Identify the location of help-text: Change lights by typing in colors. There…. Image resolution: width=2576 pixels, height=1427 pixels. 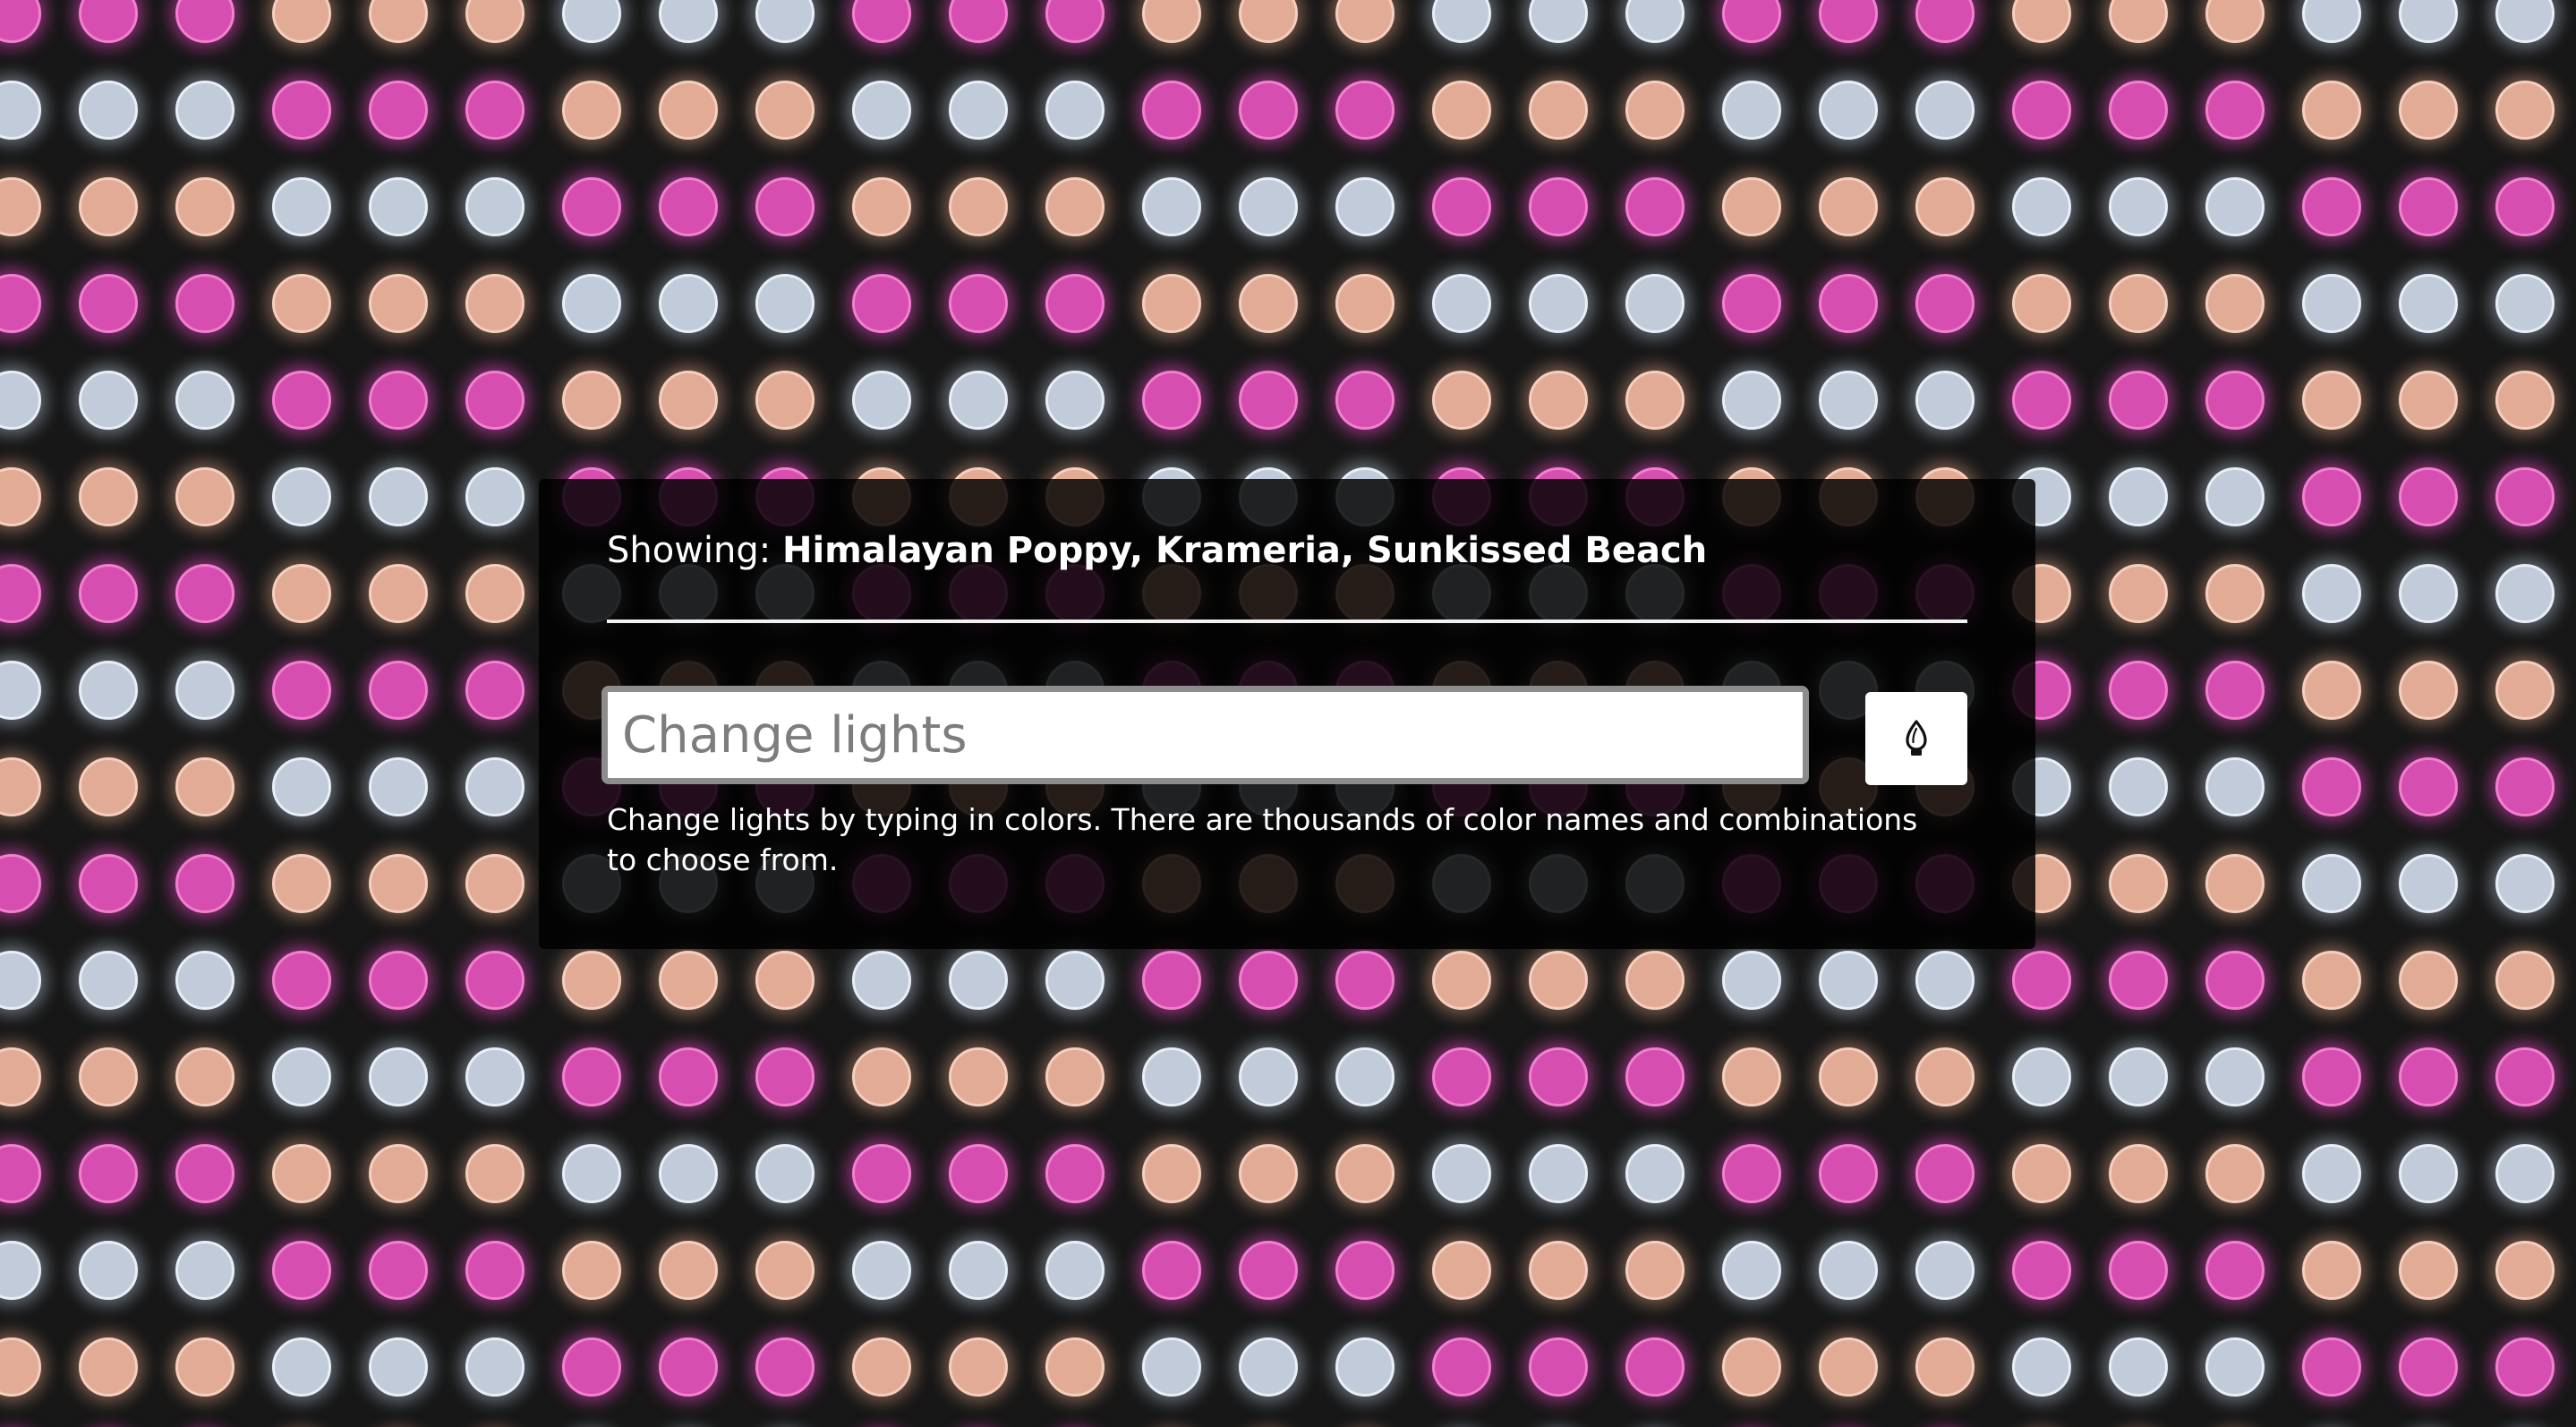
(1262, 840).